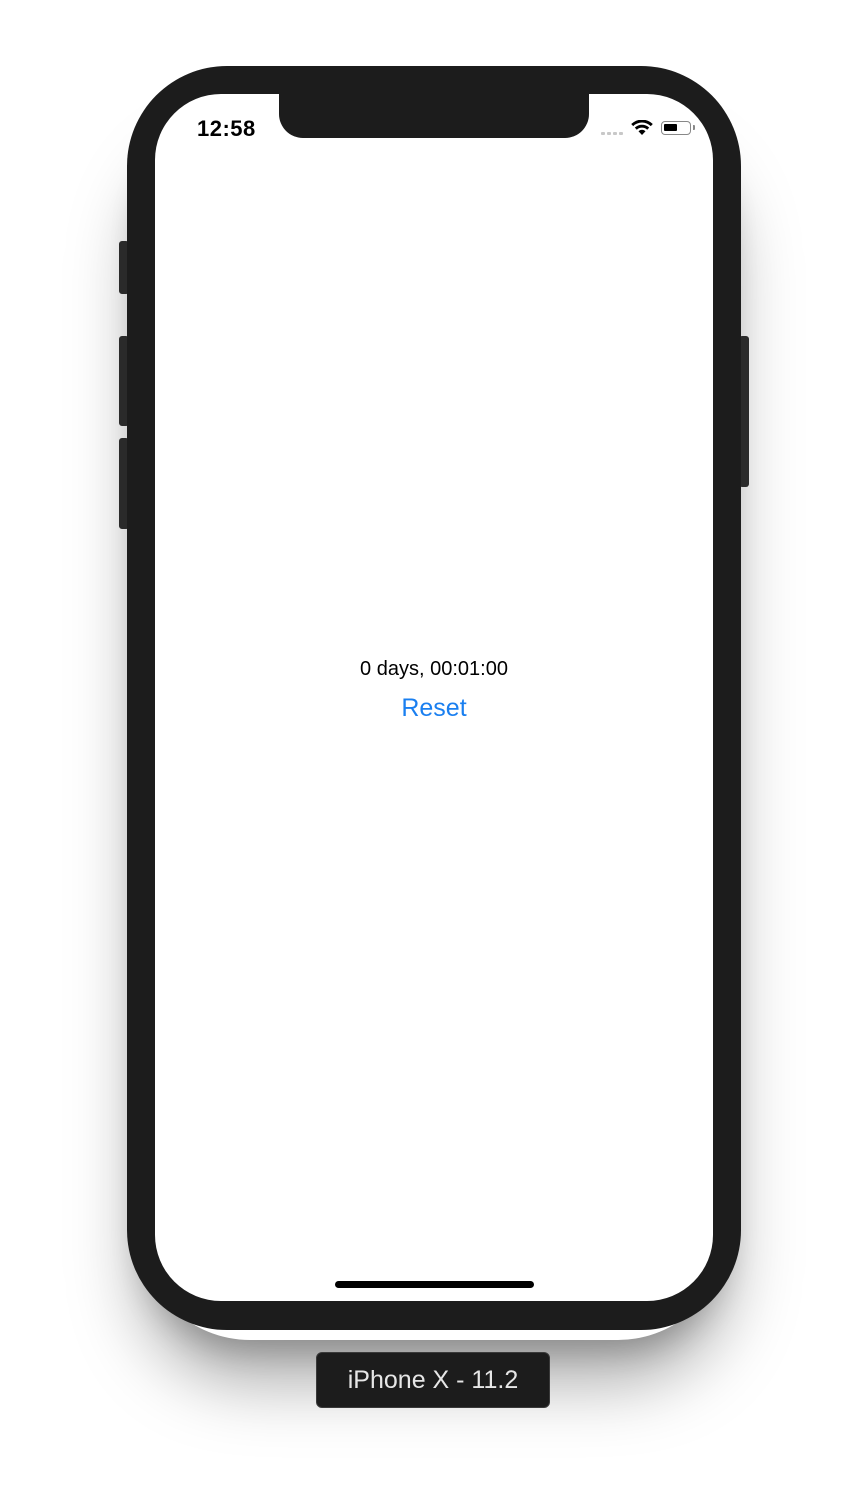 This screenshot has width=868, height=1492. What do you see at coordinates (642, 127) in the screenshot?
I see `wifi-icon` at bounding box center [642, 127].